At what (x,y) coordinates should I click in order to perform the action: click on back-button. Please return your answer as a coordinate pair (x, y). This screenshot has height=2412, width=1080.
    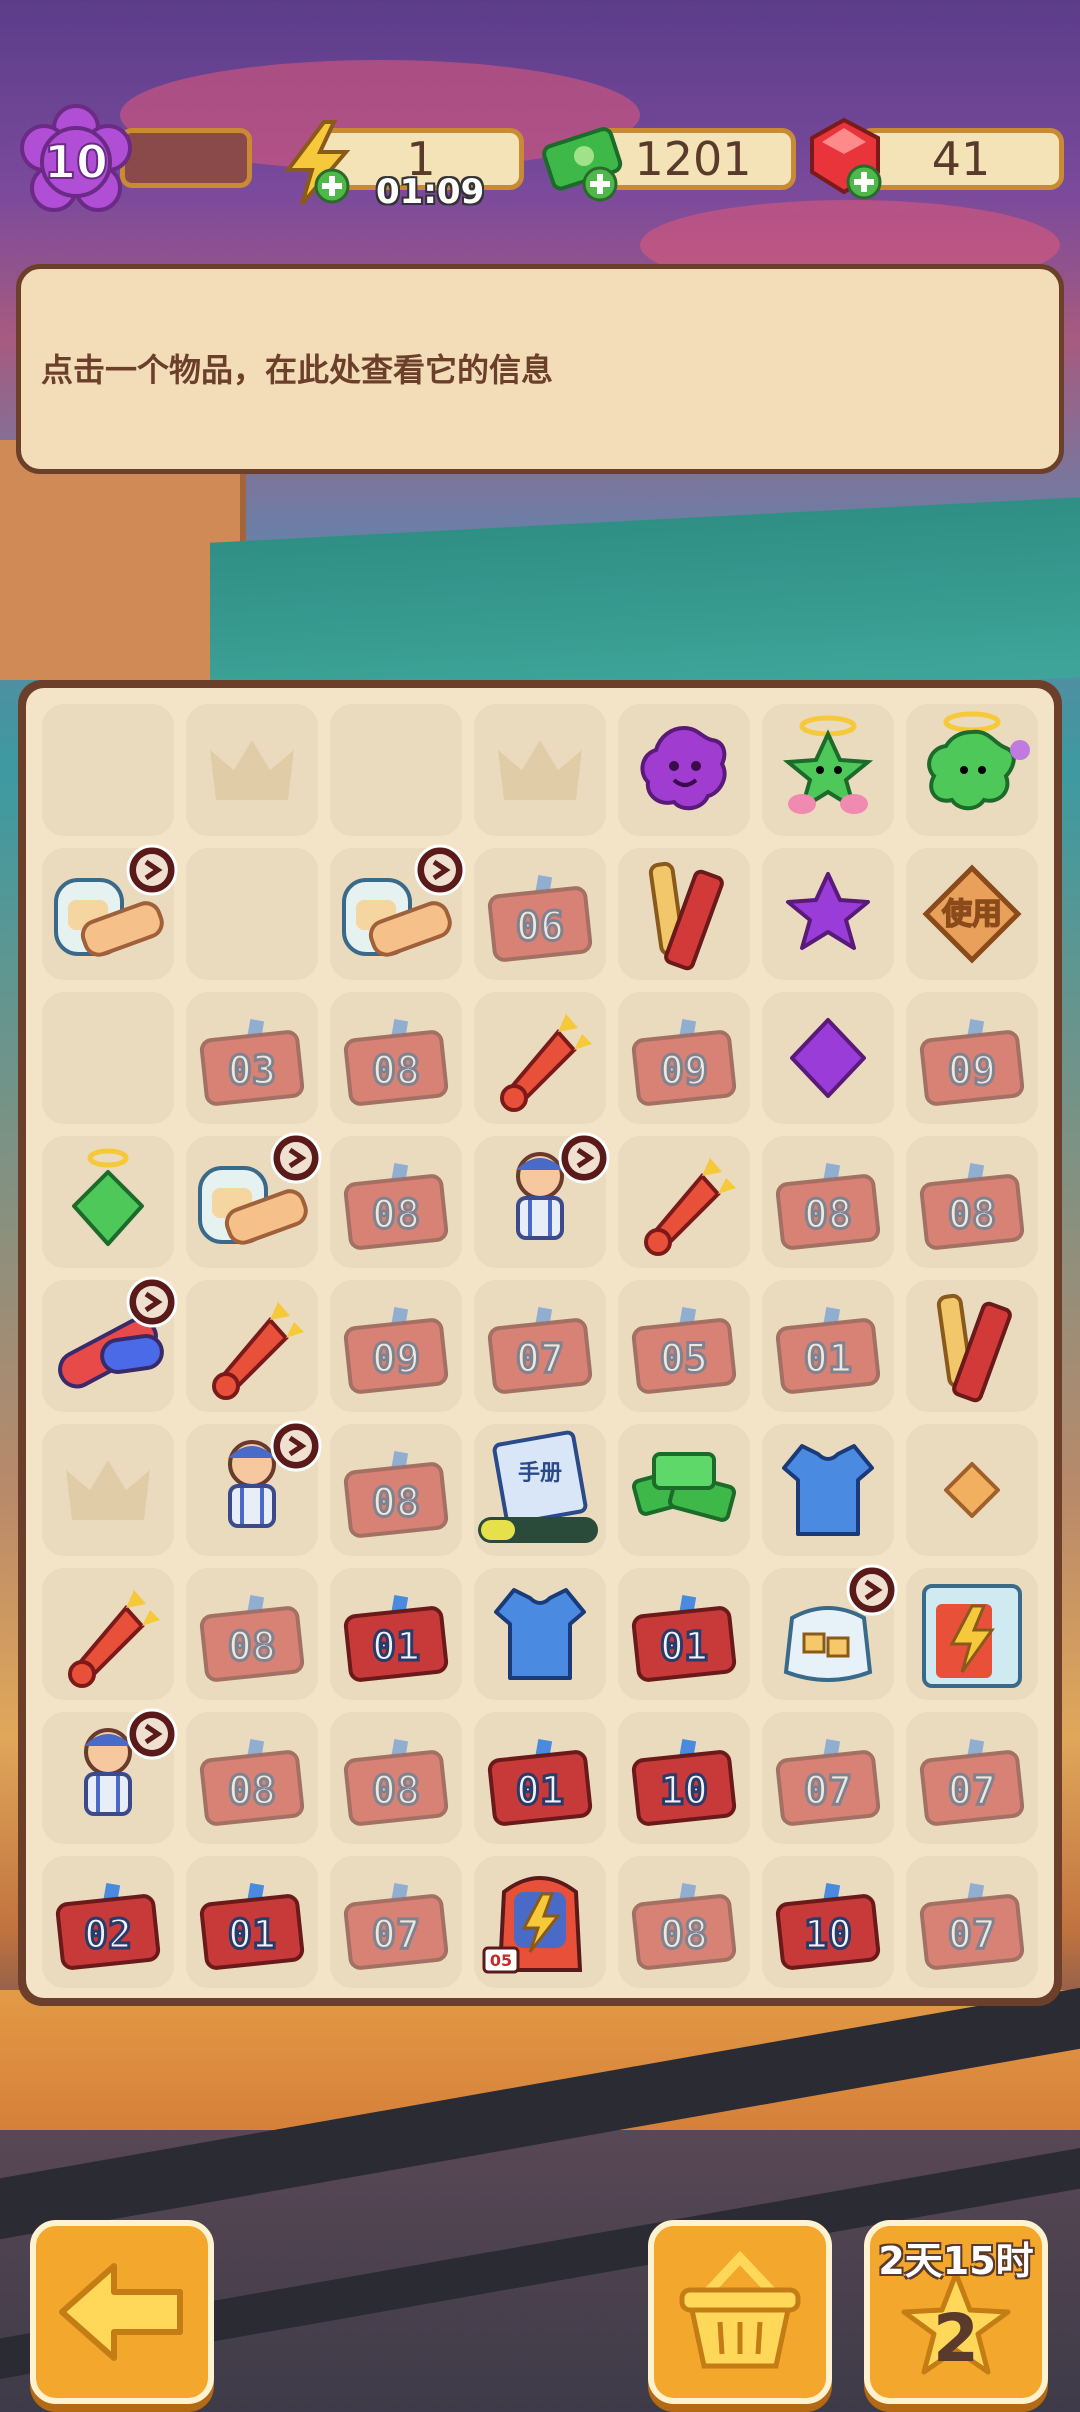
    Looking at the image, I should click on (122, 2312).